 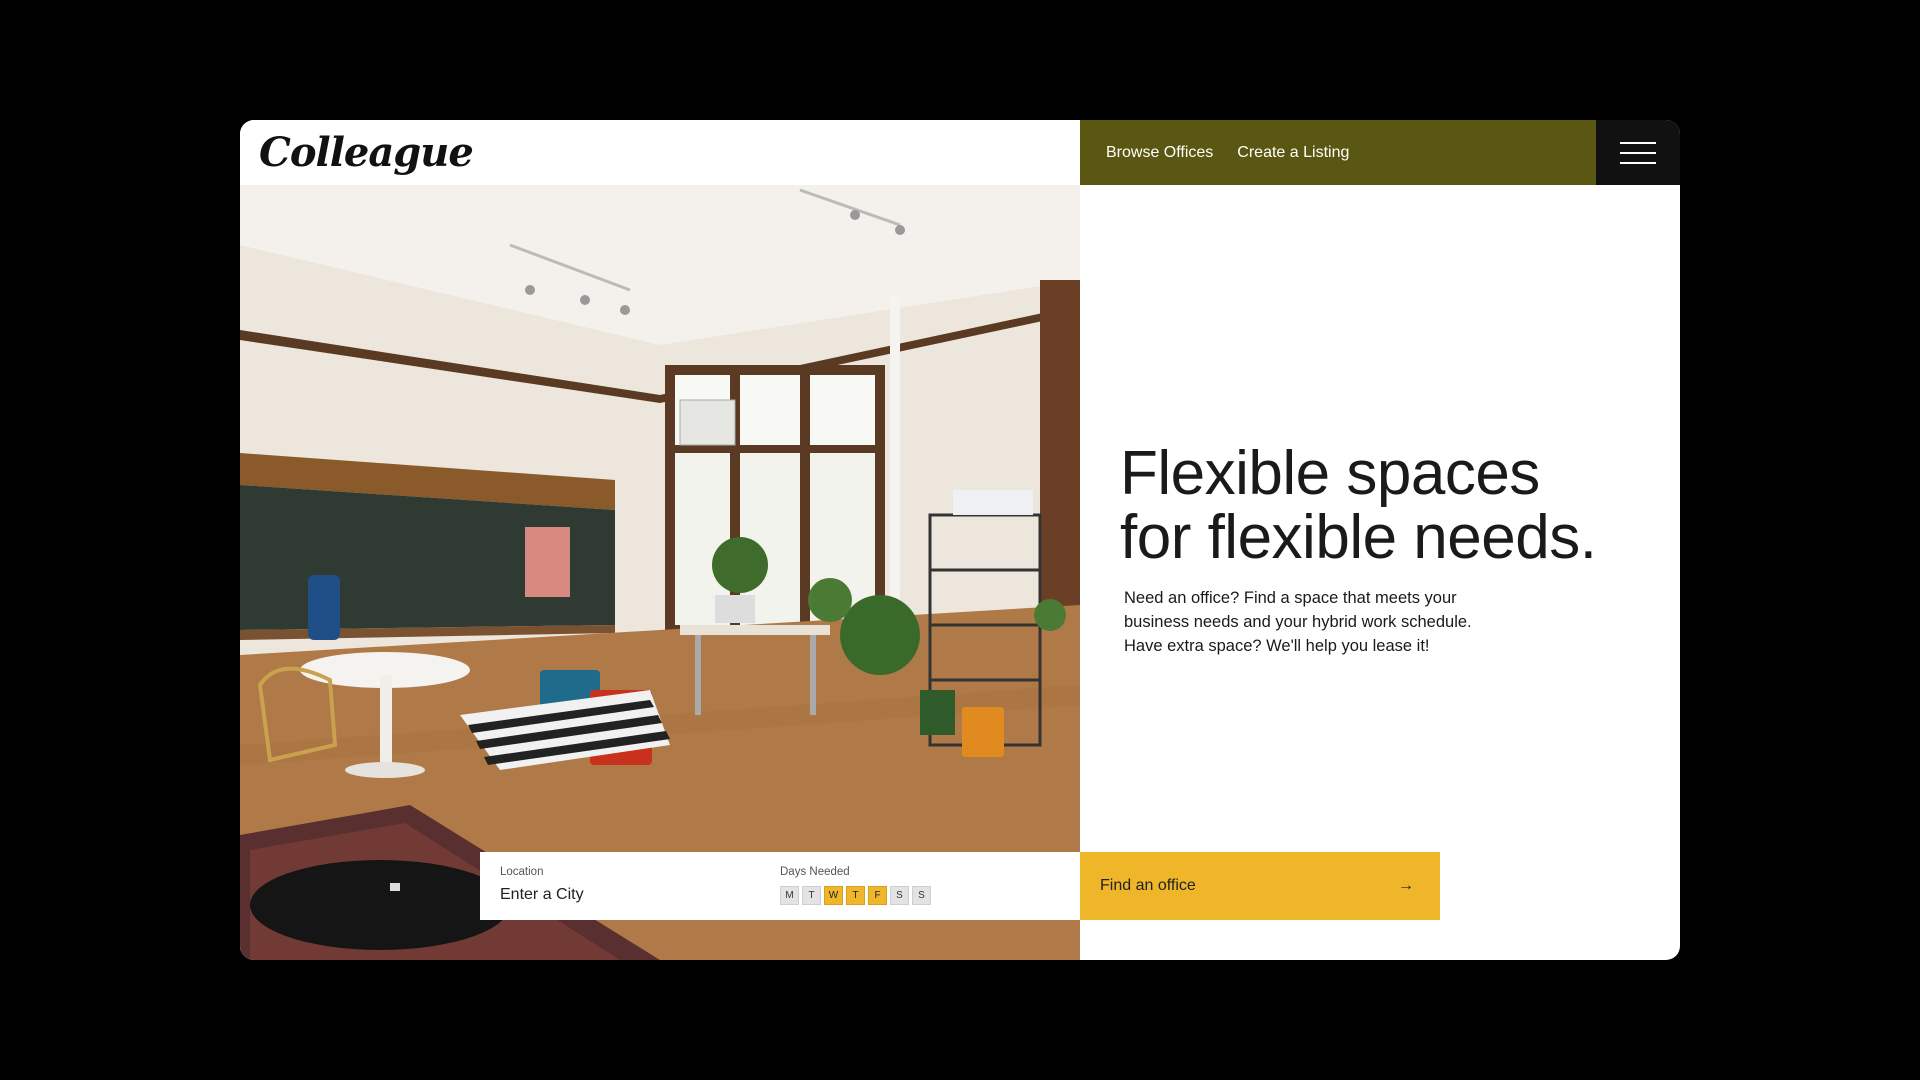 What do you see at coordinates (877, 895) in the screenshot?
I see `day-toggle-fri: F` at bounding box center [877, 895].